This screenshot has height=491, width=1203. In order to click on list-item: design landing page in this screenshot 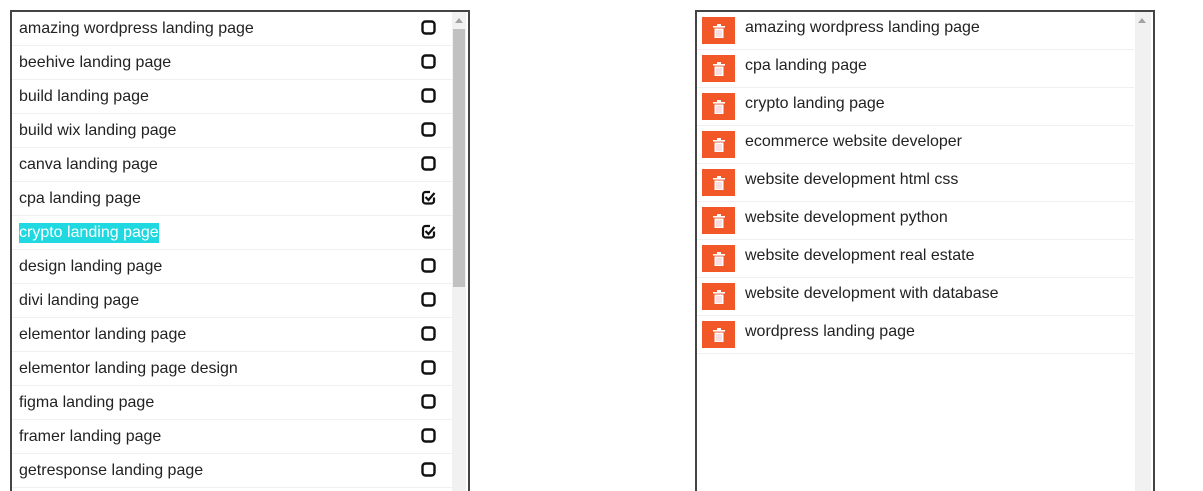, I will do `click(232, 267)`.